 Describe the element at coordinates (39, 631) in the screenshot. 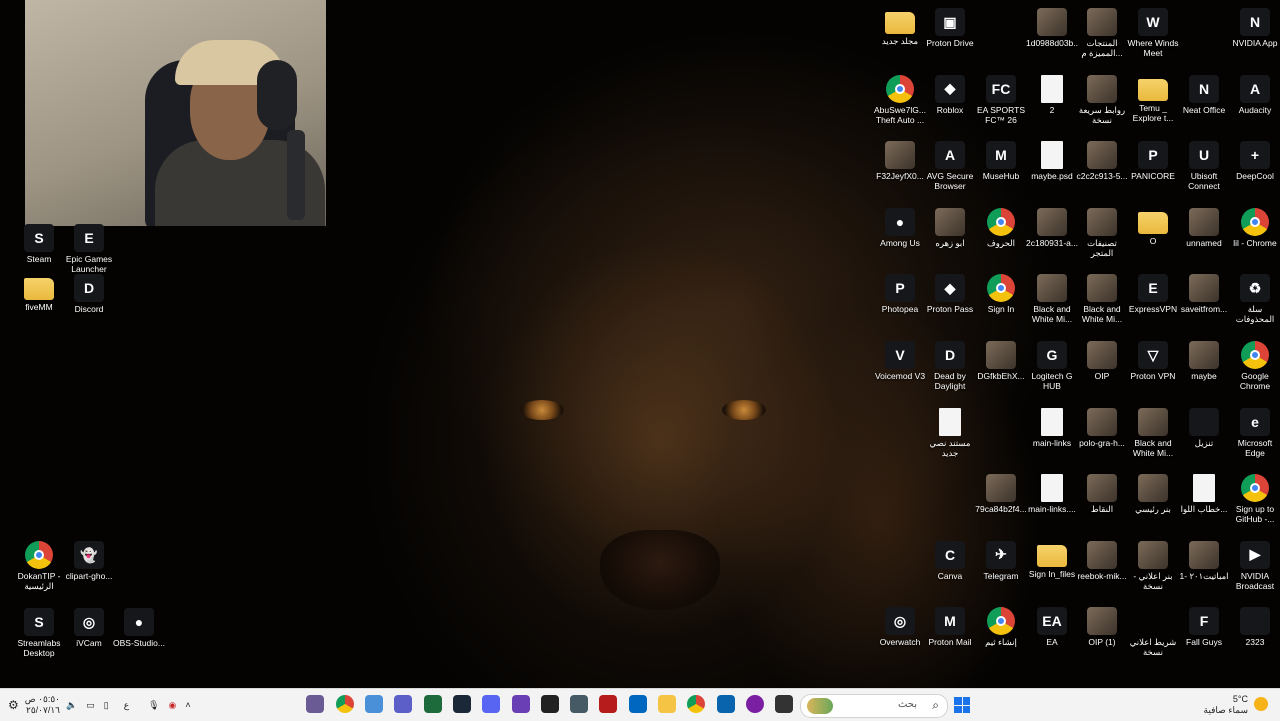

I see `desktop-icon-streamlabs-desktop: S Streamlabs Desktop` at that location.